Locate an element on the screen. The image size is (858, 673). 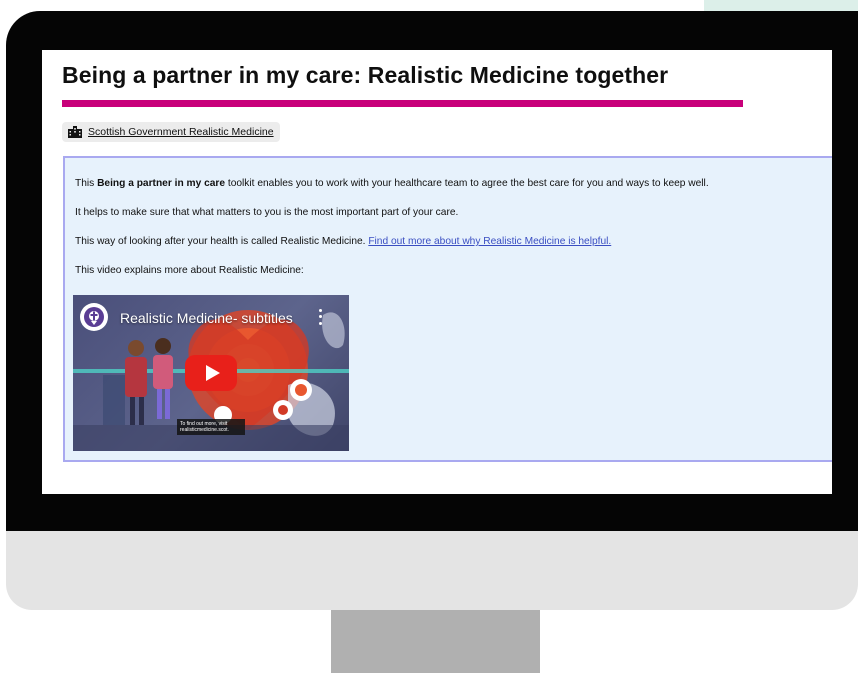
monitor-stand is located at coordinates (435, 641).